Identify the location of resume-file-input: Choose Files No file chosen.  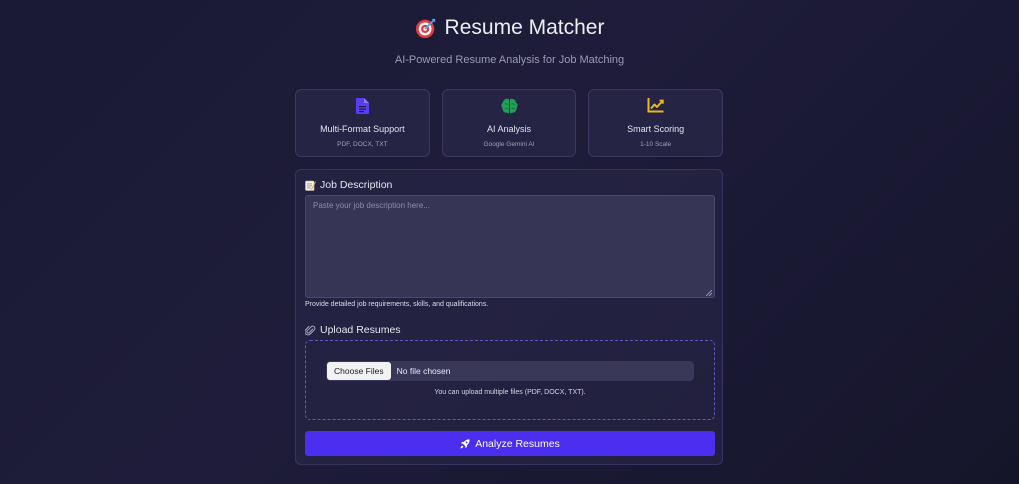
(510, 371).